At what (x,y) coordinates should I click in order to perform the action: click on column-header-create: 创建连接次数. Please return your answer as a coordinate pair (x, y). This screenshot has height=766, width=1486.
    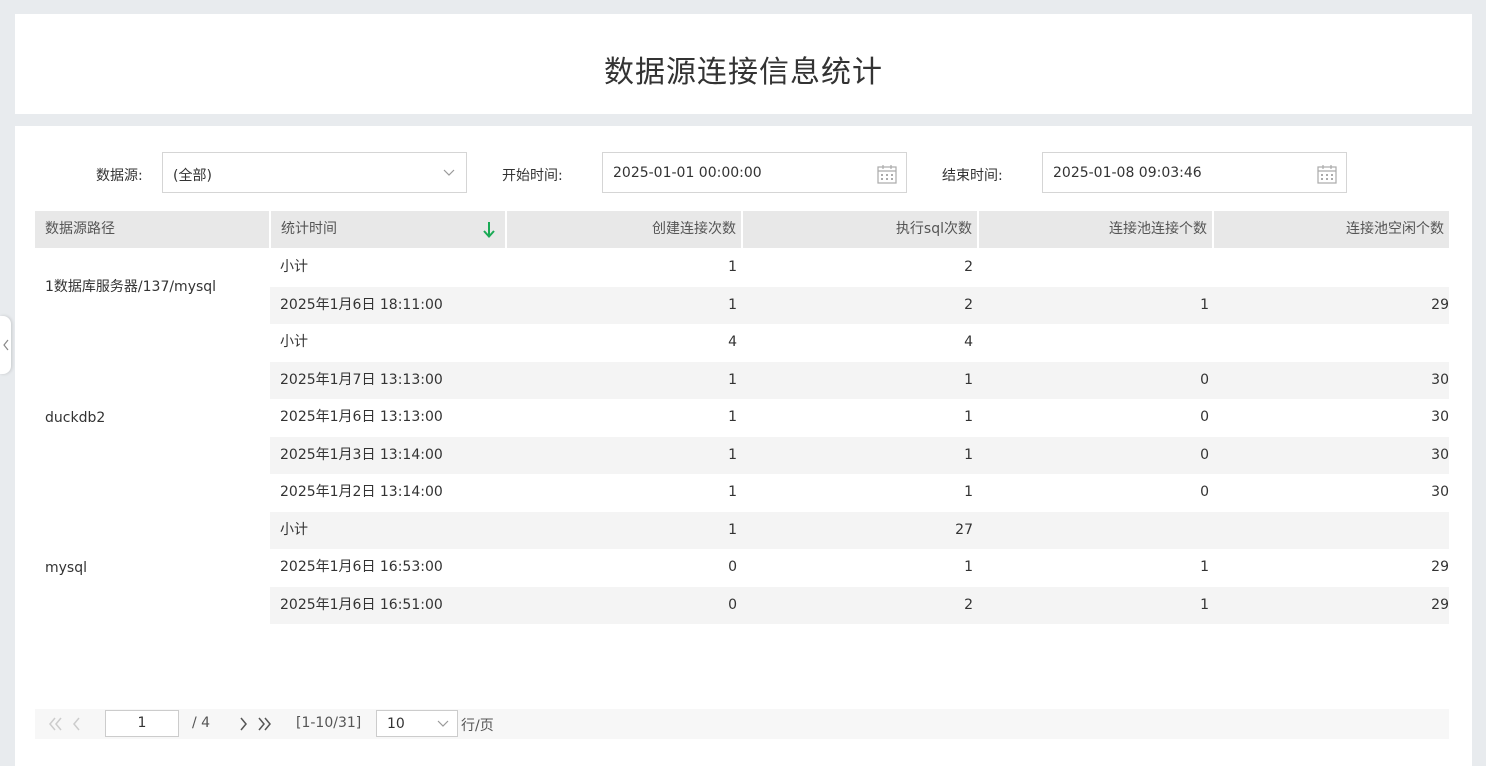
    Looking at the image, I should click on (624, 229).